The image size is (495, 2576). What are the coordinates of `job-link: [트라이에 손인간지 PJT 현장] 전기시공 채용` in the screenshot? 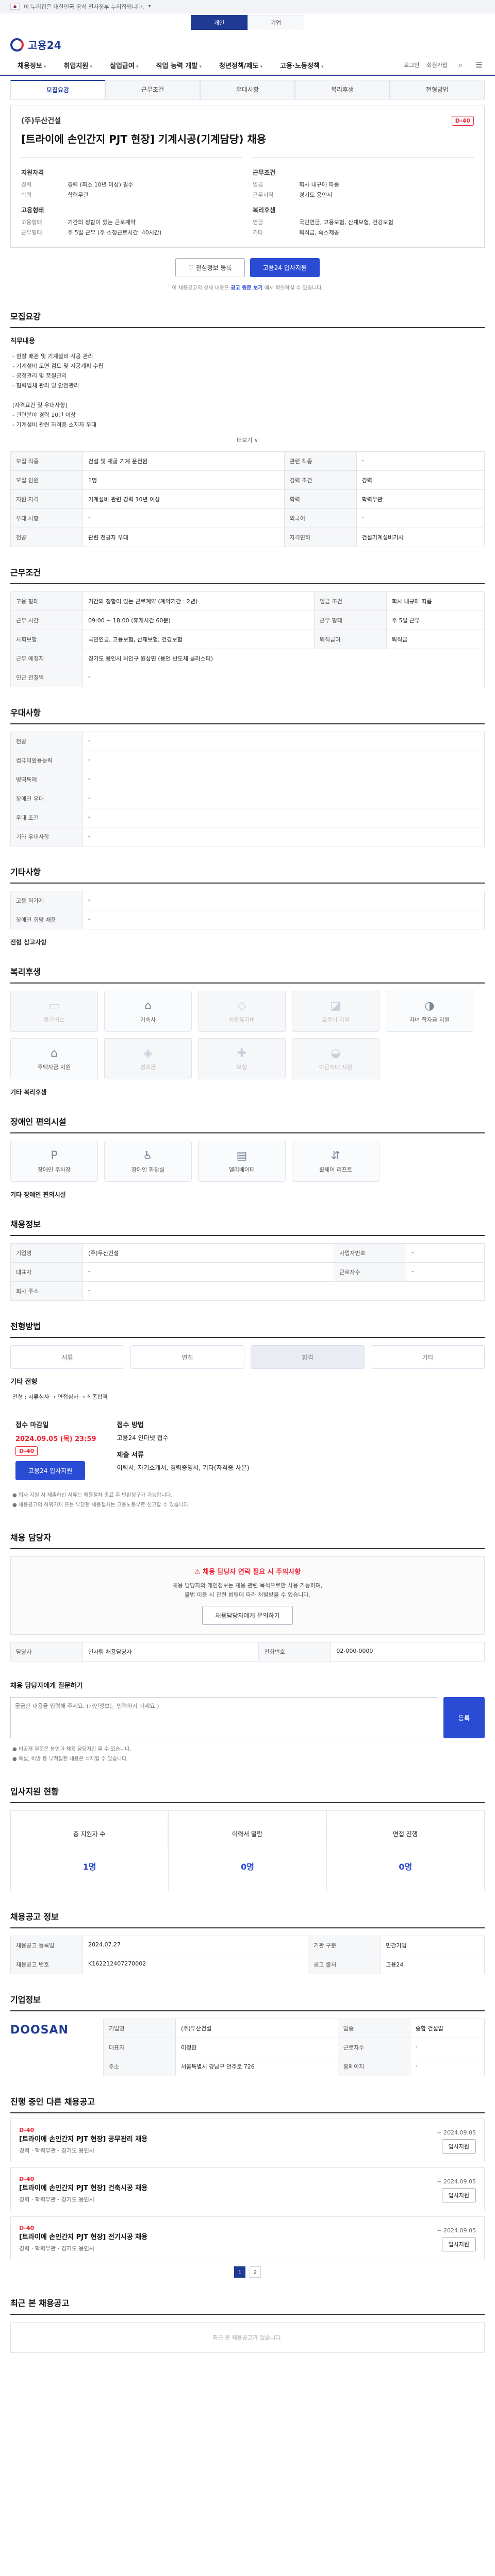 It's located at (83, 2236).